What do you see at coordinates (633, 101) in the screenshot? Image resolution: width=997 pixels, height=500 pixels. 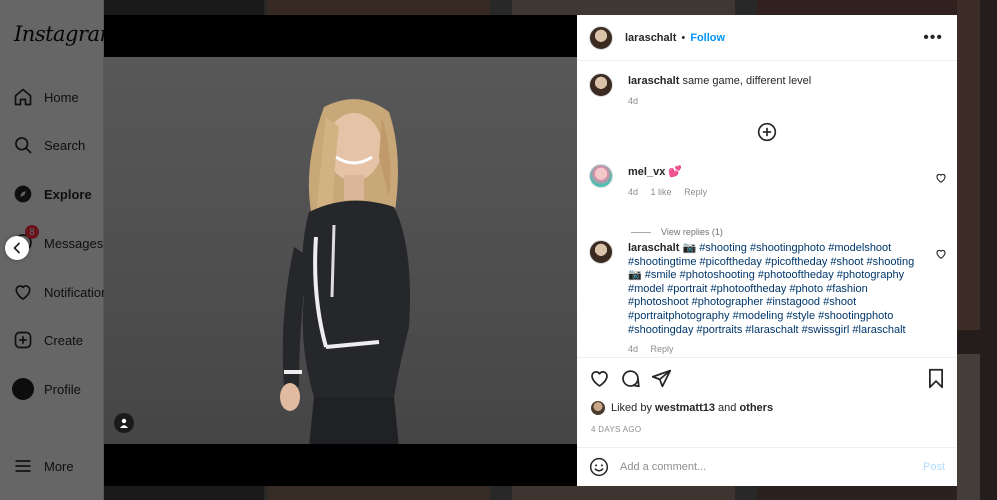 I see `caption-time: 4d` at bounding box center [633, 101].